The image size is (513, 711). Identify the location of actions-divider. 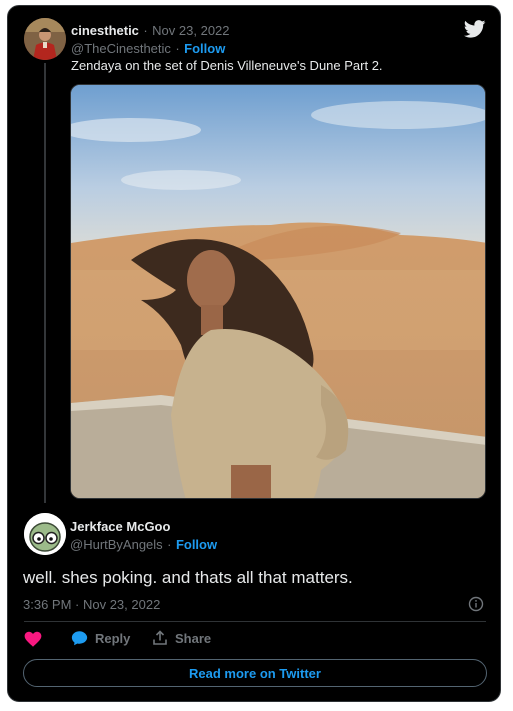
(255, 621).